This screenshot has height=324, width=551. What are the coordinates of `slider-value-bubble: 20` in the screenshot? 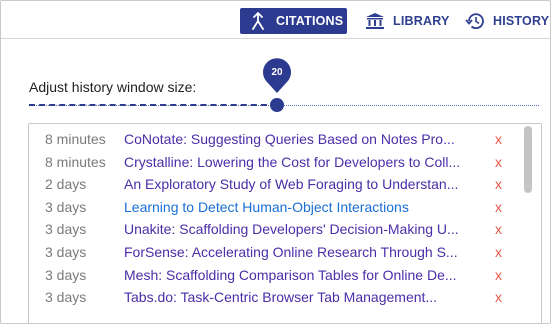 It's located at (277, 76).